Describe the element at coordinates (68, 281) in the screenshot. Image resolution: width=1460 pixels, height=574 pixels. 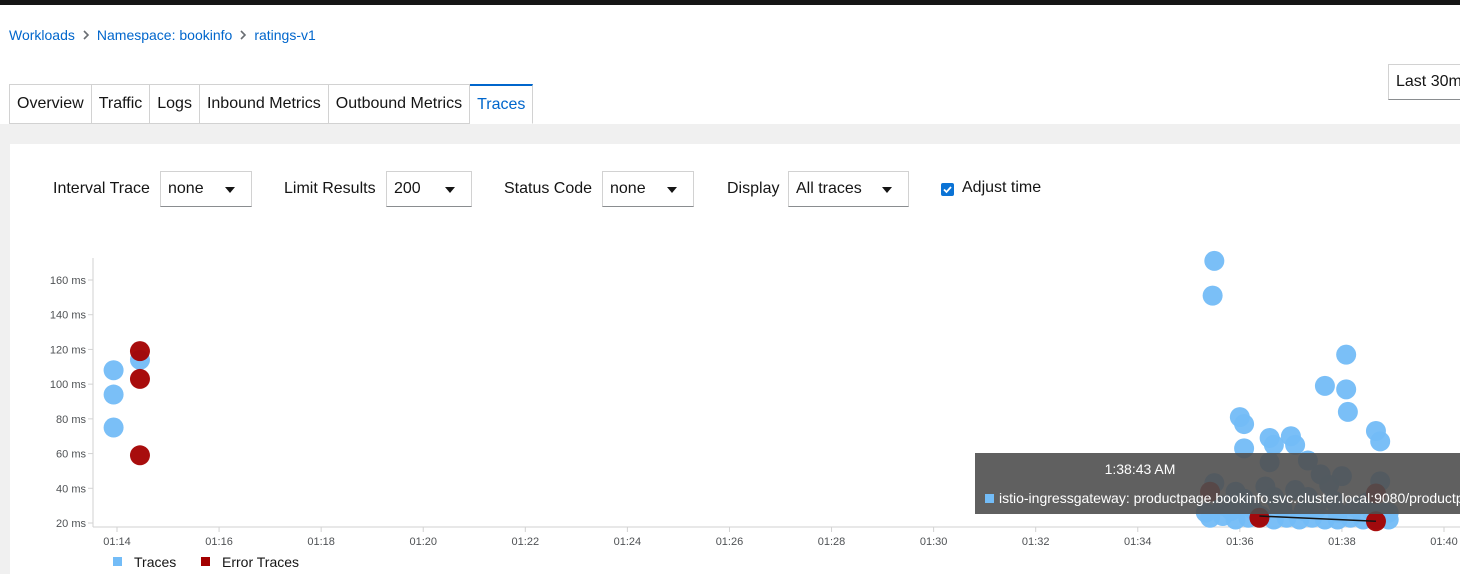
I see `y-tick-label: 160 ms` at that location.